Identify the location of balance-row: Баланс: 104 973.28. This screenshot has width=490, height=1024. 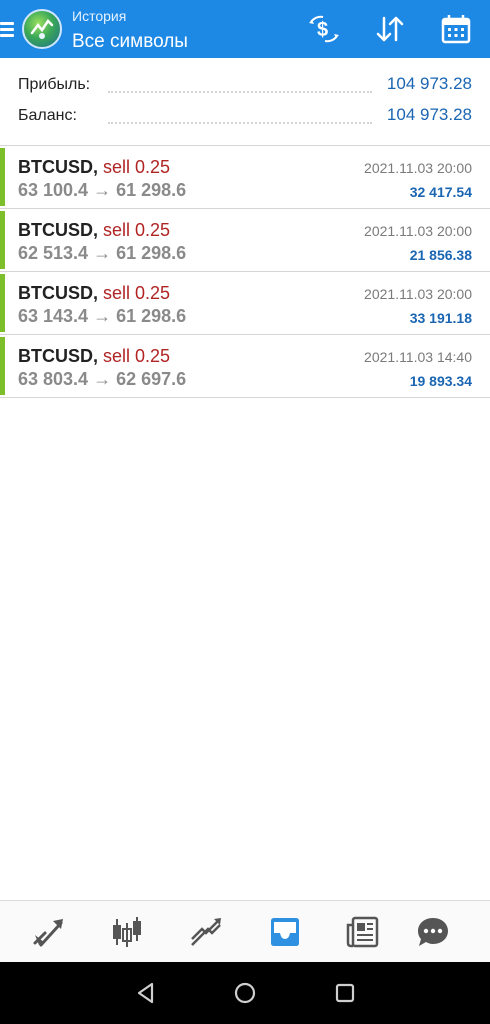
(245, 118).